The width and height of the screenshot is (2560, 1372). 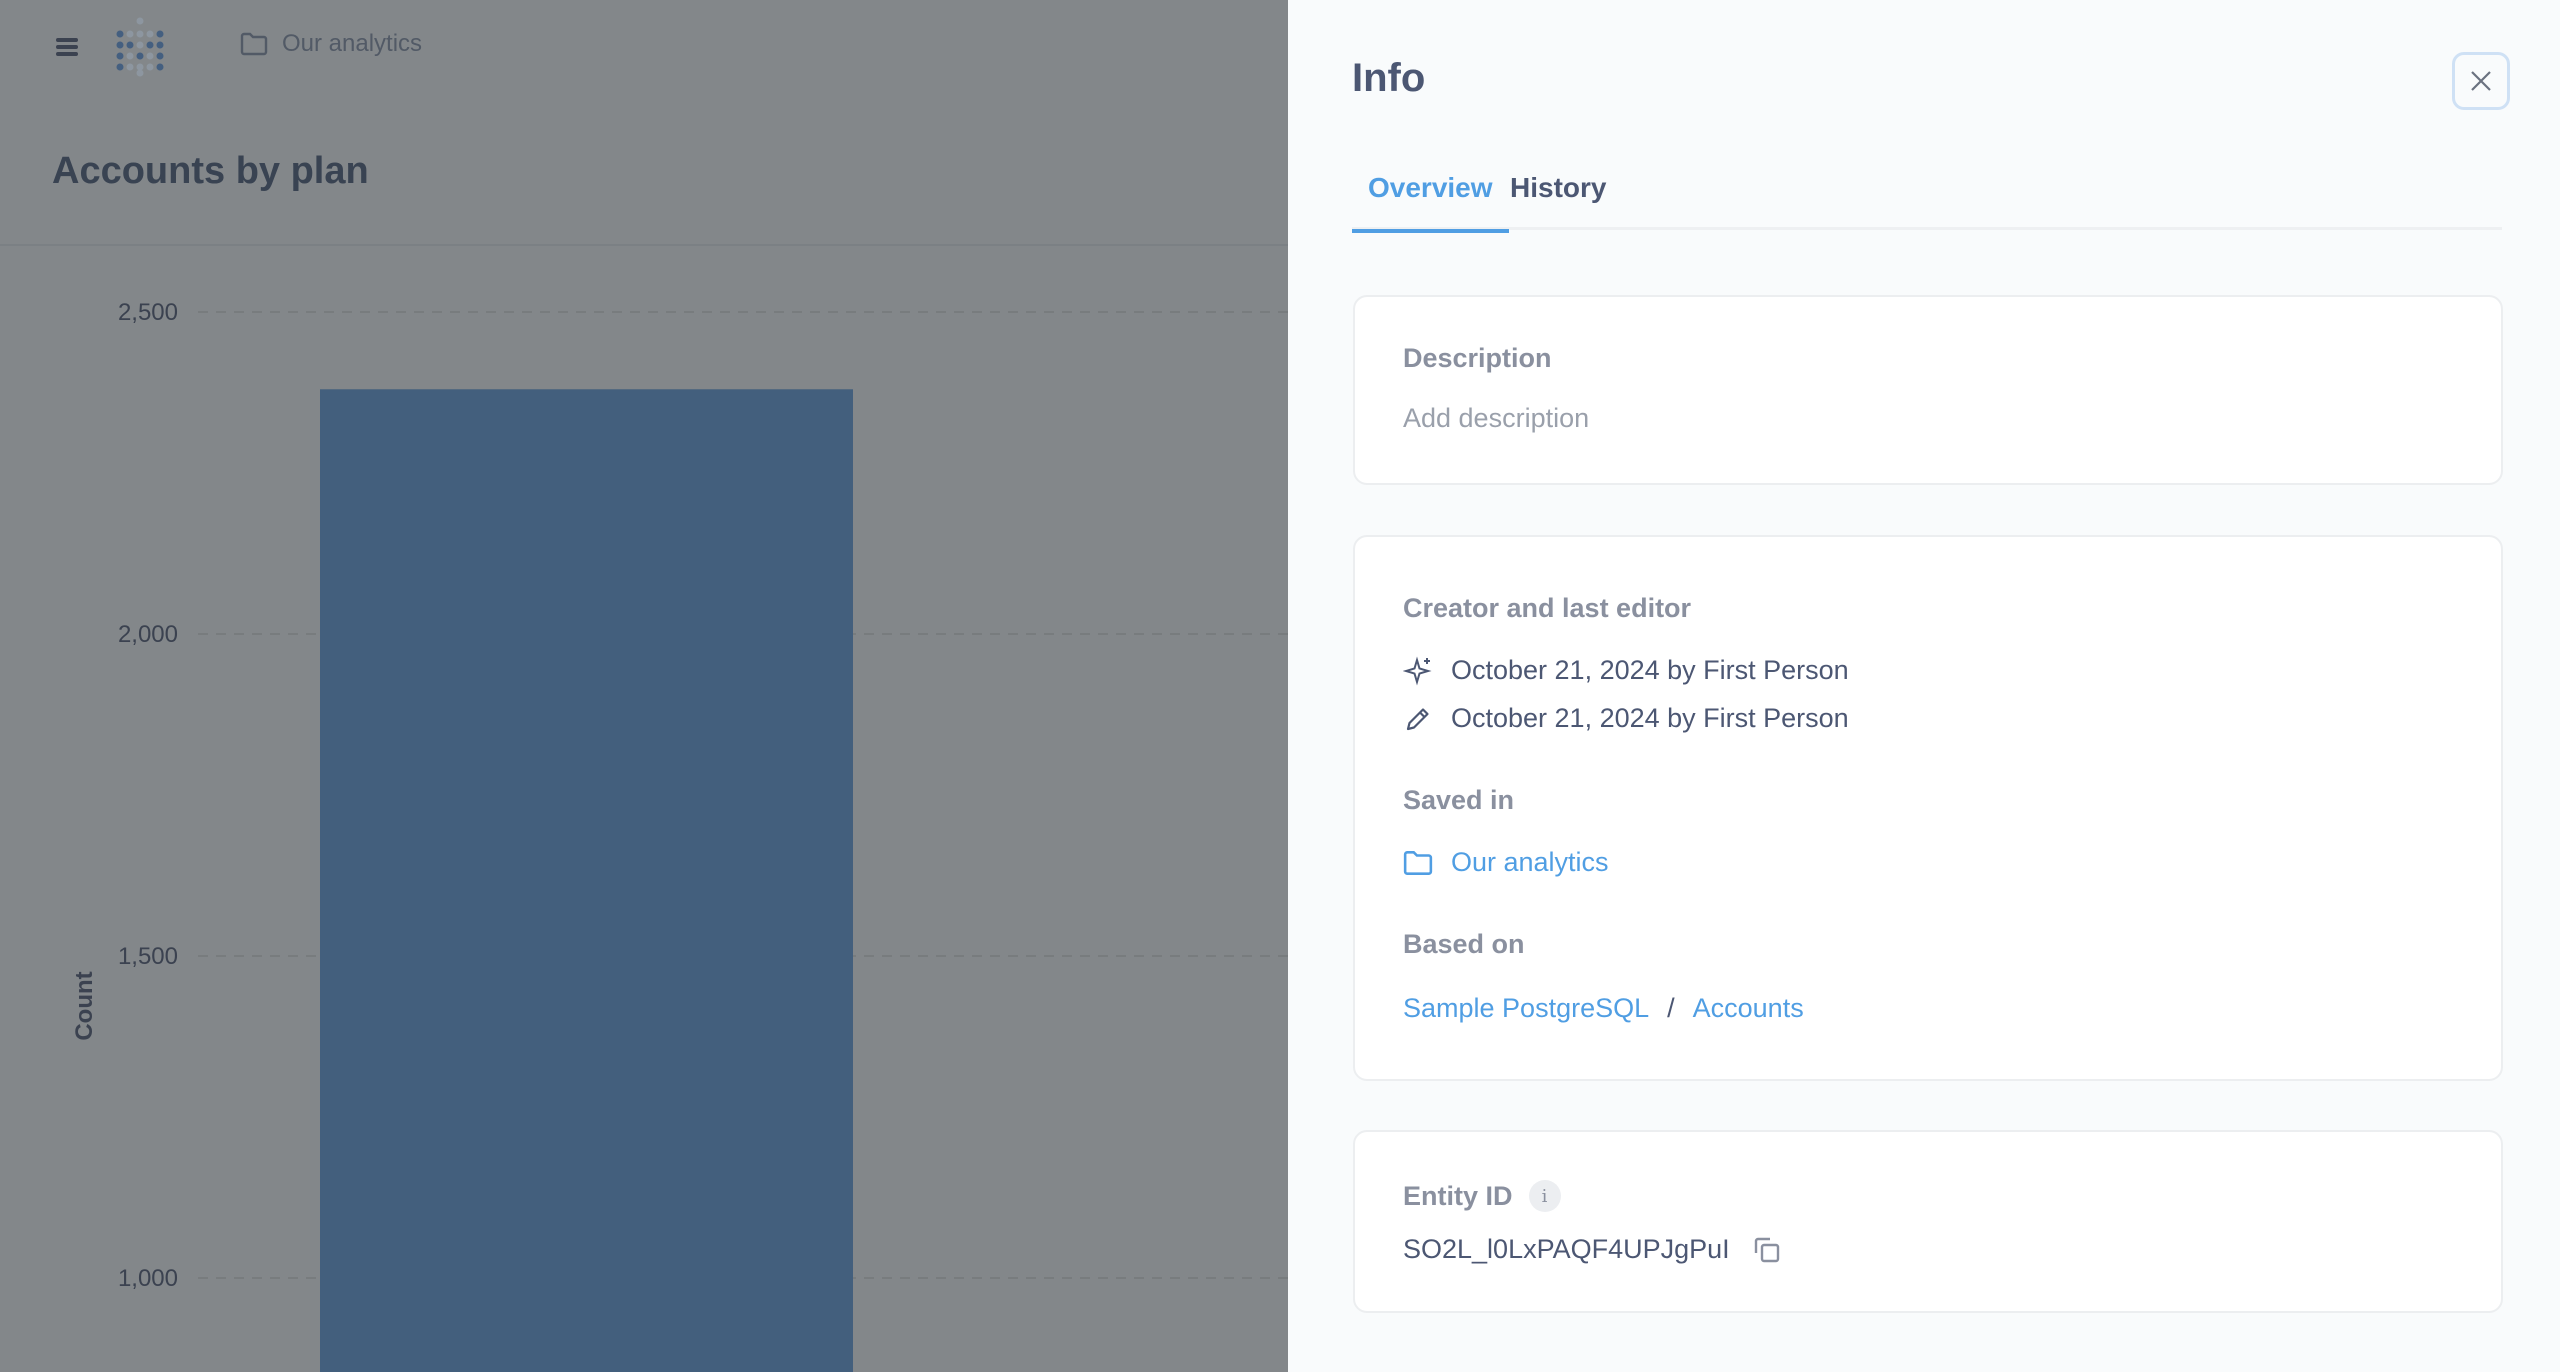 I want to click on y-tick-label: 2,500, so click(x=148, y=312).